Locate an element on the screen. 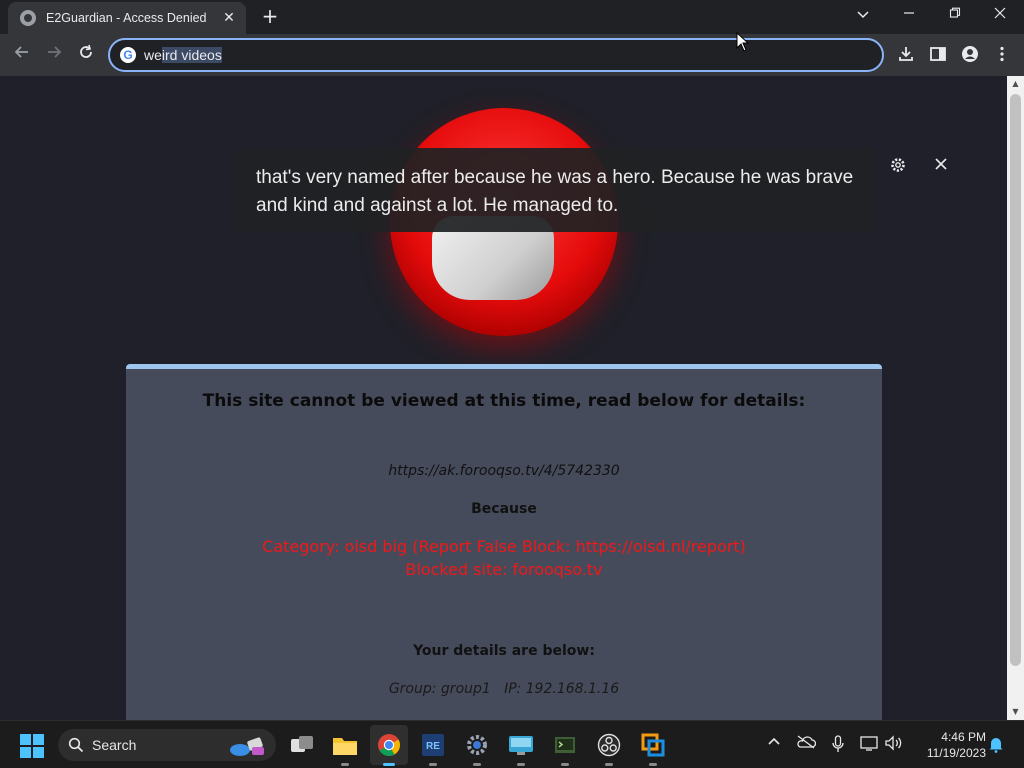  taskbar: Search RE 4:46 PM 11/19/2023 is located at coordinates (512, 744).